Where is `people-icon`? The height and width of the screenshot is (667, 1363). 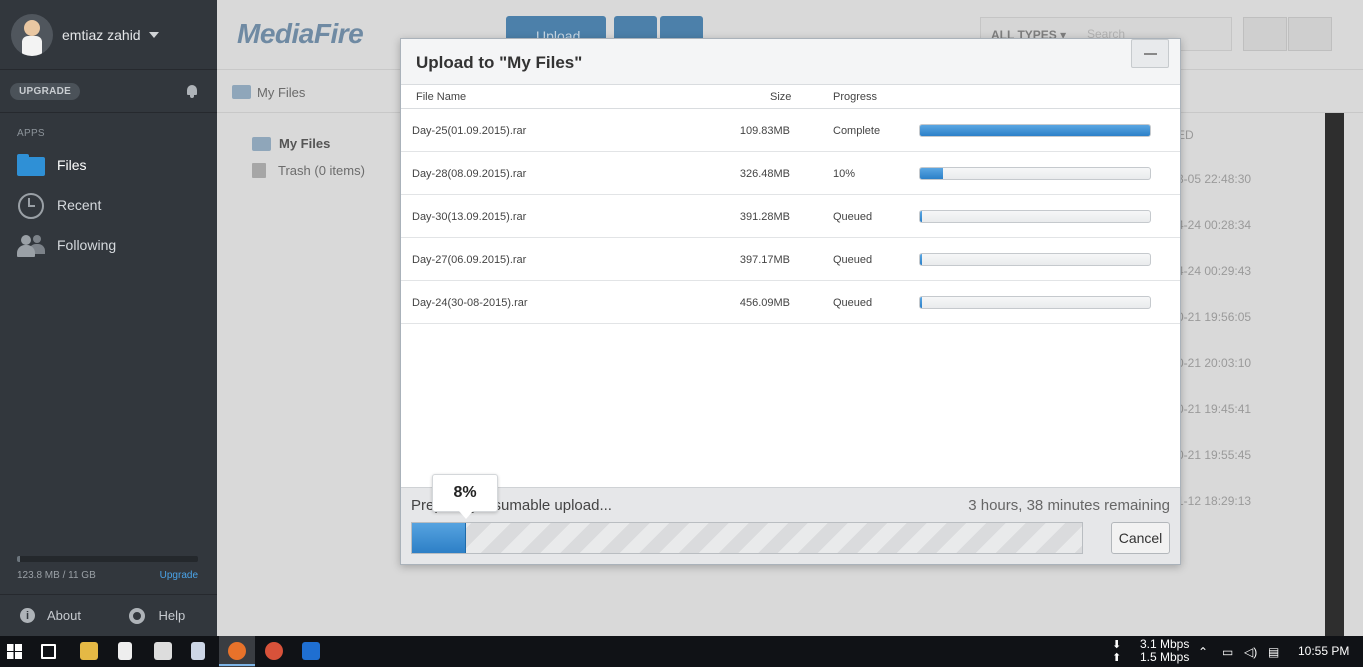
people-icon is located at coordinates (31, 245).